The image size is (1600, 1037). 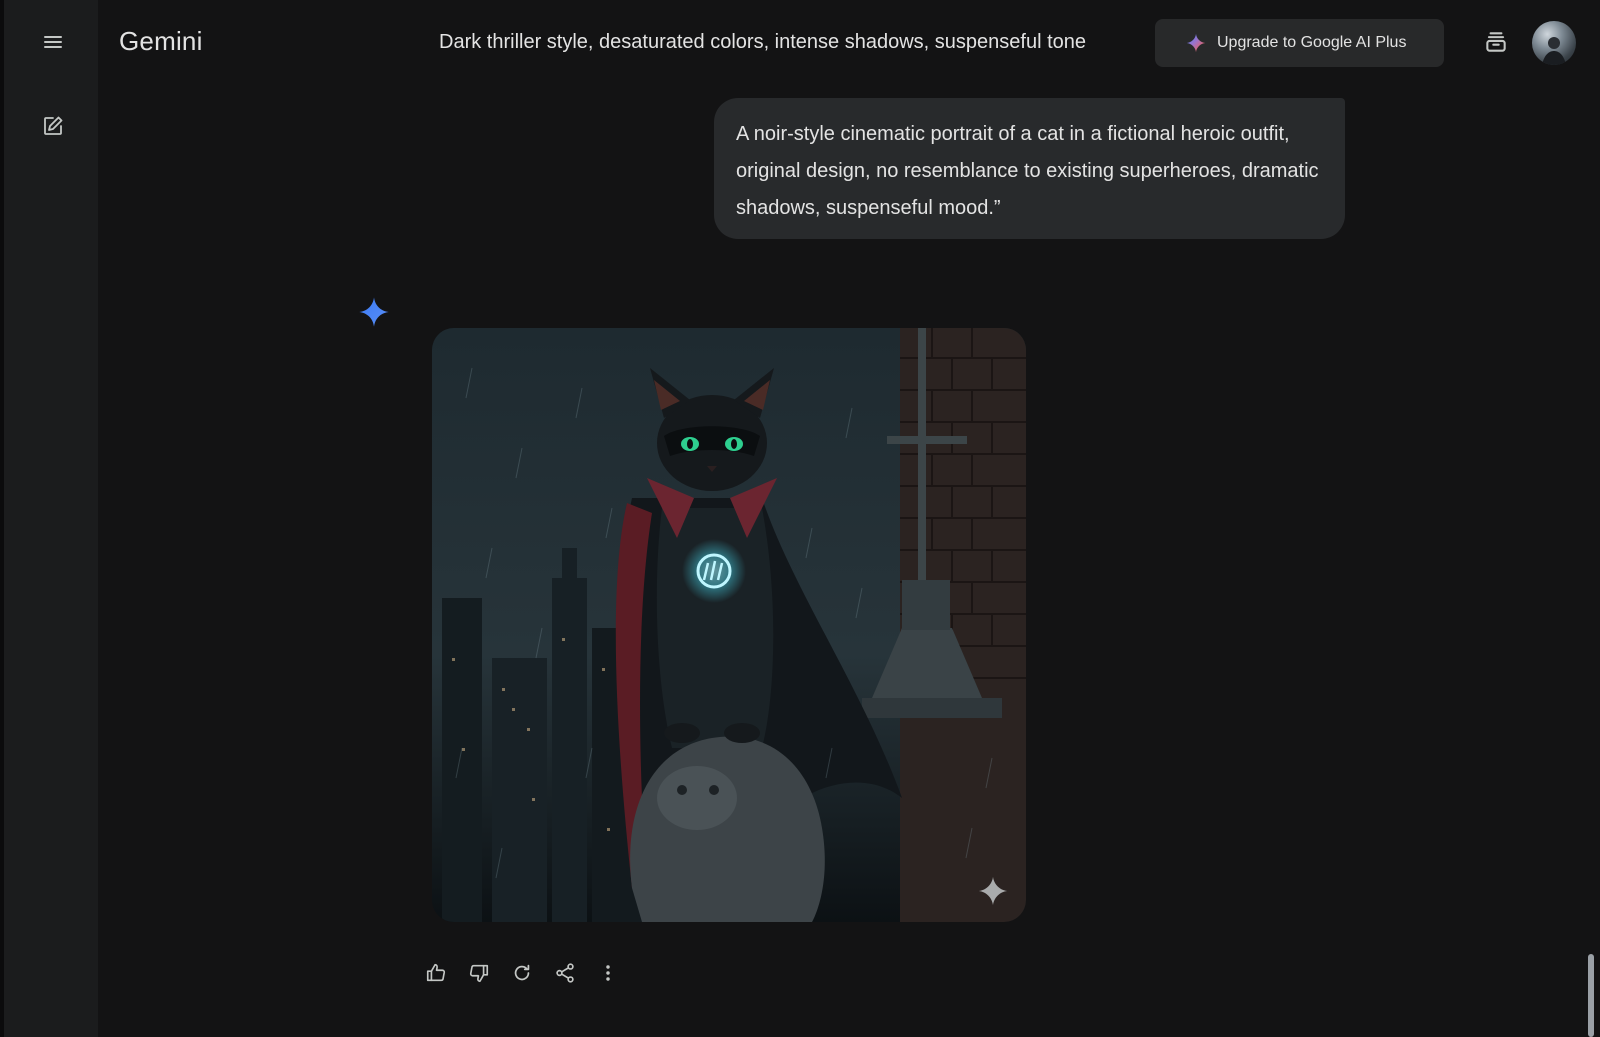 I want to click on thumbs-up-button, so click(x=436, y=973).